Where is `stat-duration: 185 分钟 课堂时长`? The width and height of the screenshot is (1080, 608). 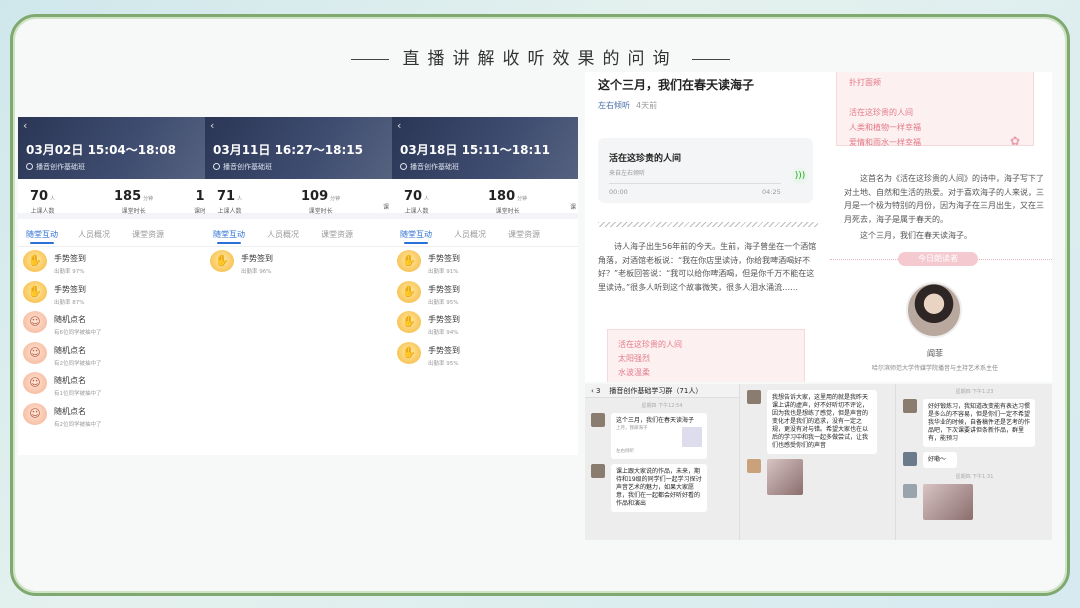
stat-duration: 185 分钟 课堂时长 is located at coordinates (134, 202).